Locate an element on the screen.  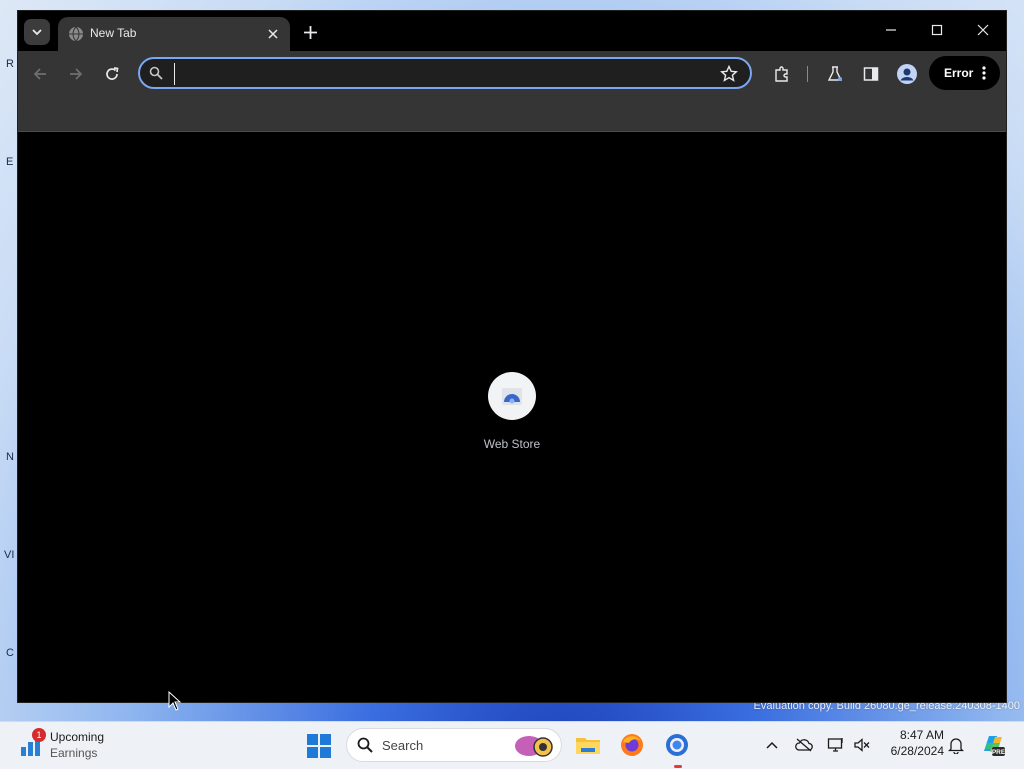
firefox-button is located at coordinates (632, 745).